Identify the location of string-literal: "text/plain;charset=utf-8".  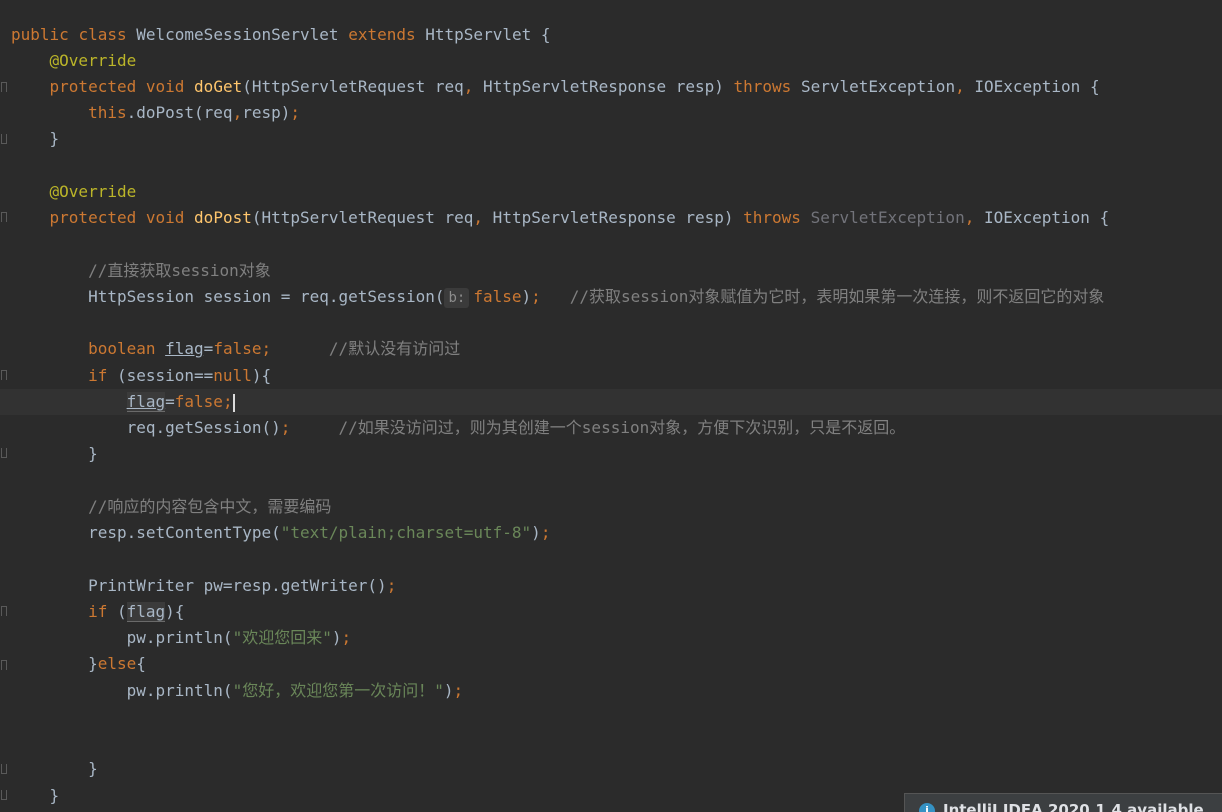
(406, 532).